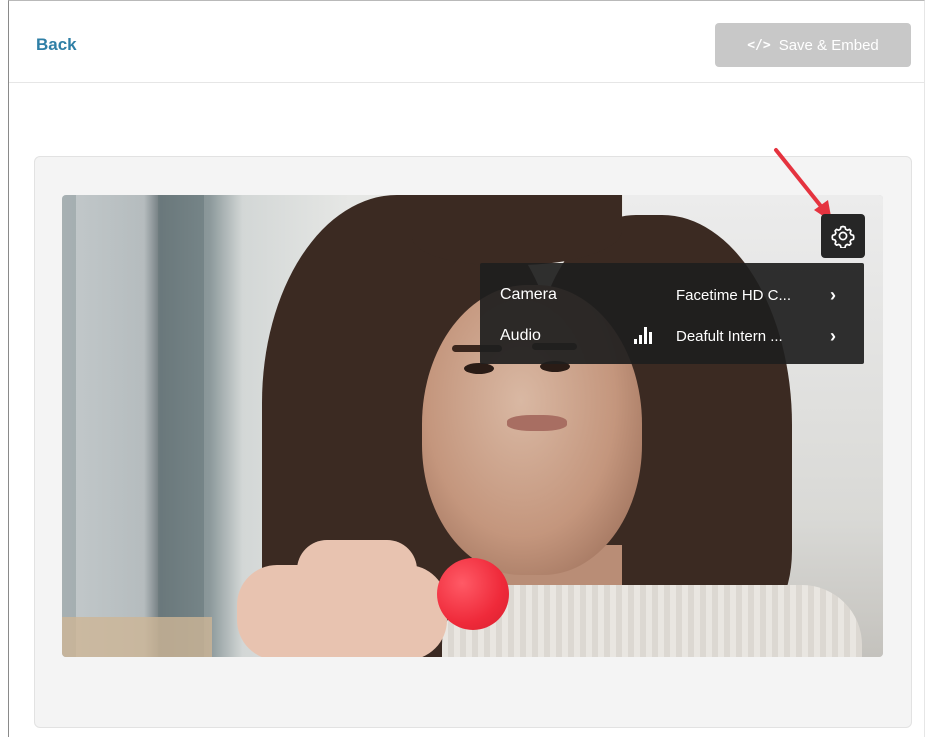 This screenshot has height=737, width=926. Describe the element at coordinates (828, 45) in the screenshot. I see `save-embed-label: Save & Embed` at that location.